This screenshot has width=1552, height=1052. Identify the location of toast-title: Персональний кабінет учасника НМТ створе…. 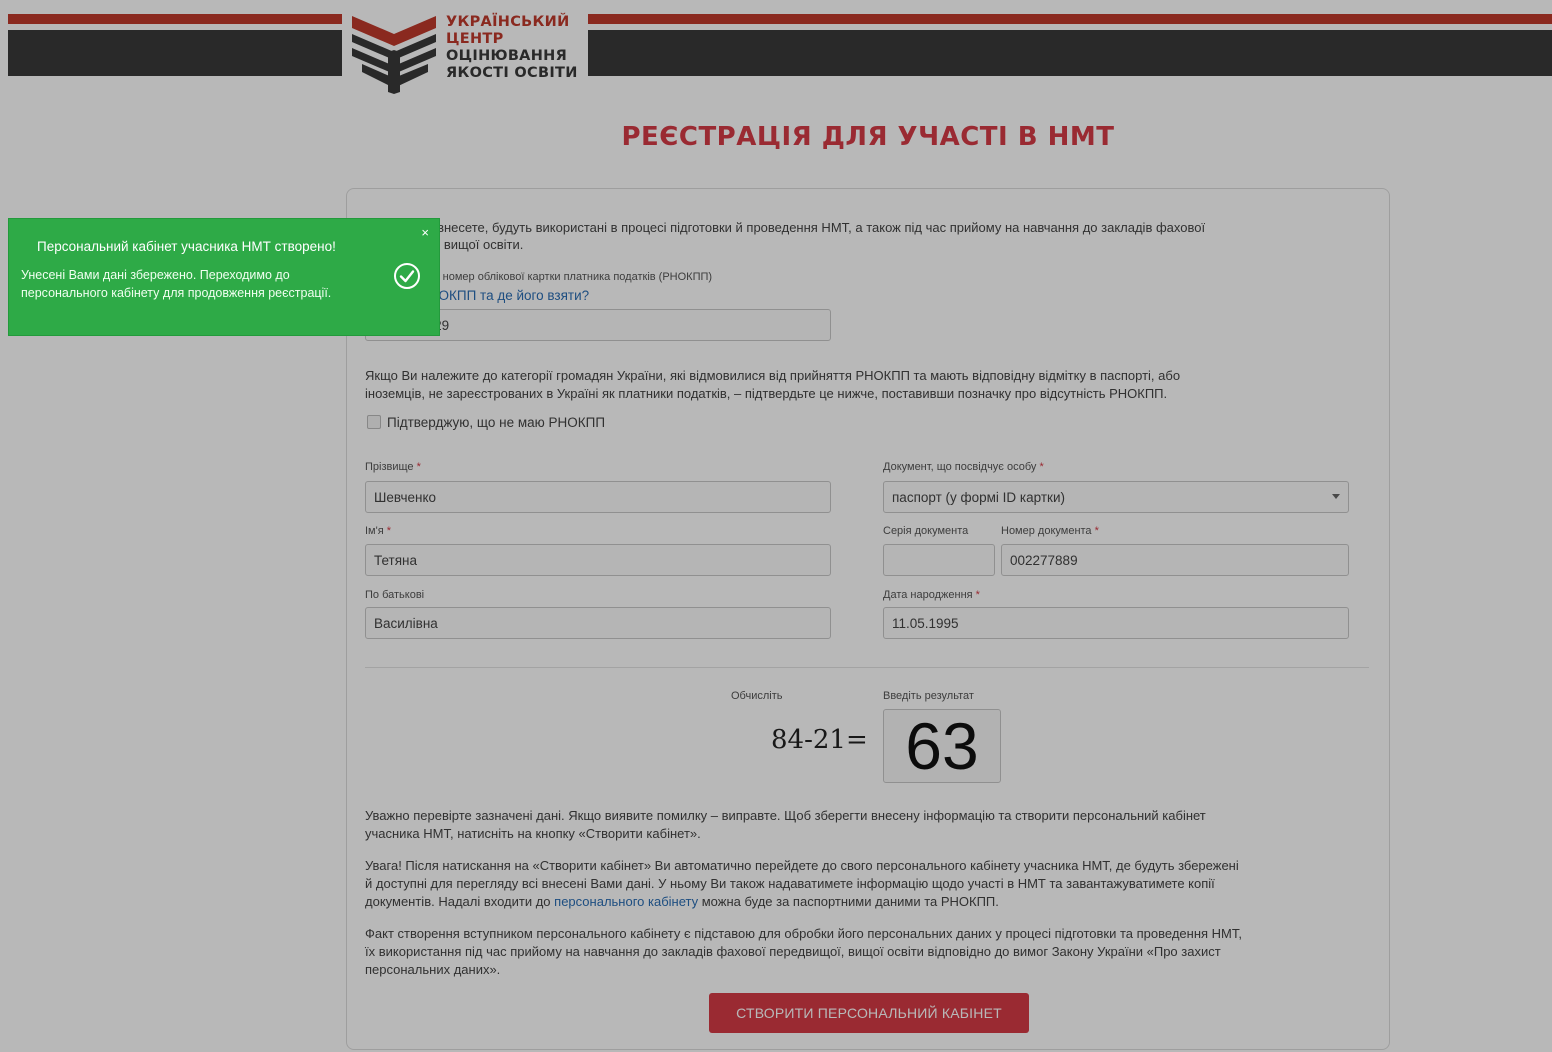
(186, 246).